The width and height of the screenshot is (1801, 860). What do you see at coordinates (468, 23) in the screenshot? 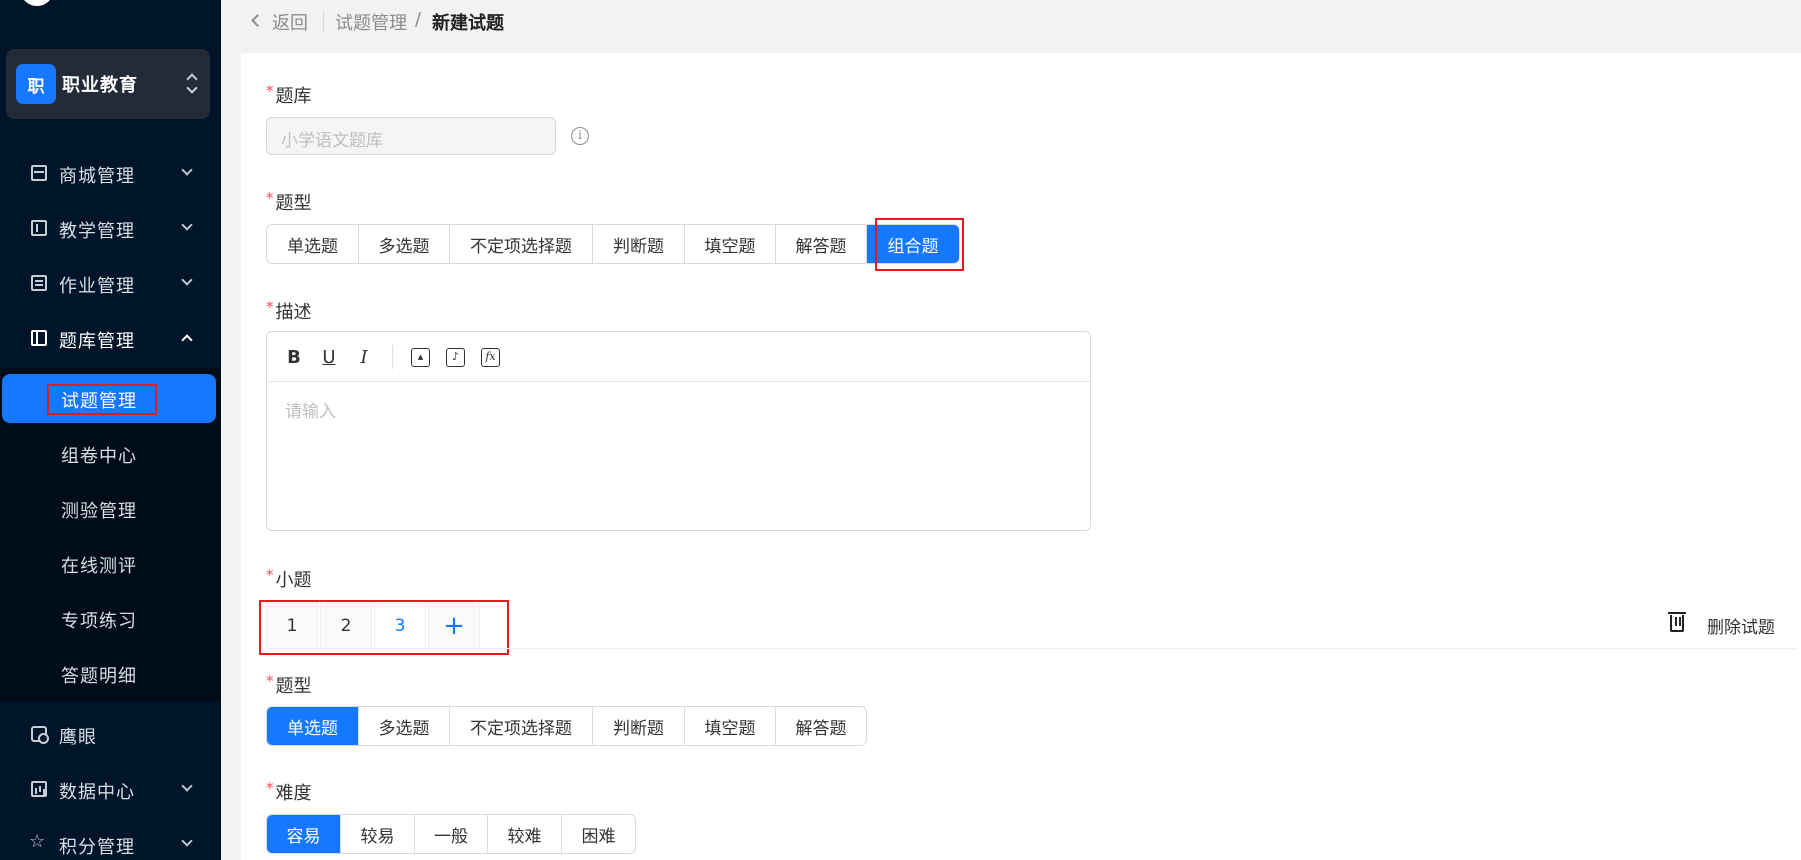
I see `breadcrumb-current: 新建试题` at bounding box center [468, 23].